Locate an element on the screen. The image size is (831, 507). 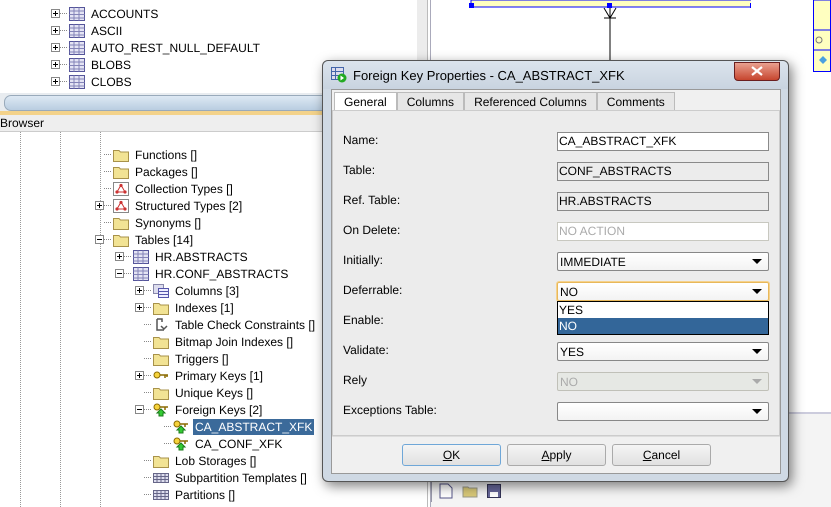
dropdown: YES is located at coordinates (663, 351).